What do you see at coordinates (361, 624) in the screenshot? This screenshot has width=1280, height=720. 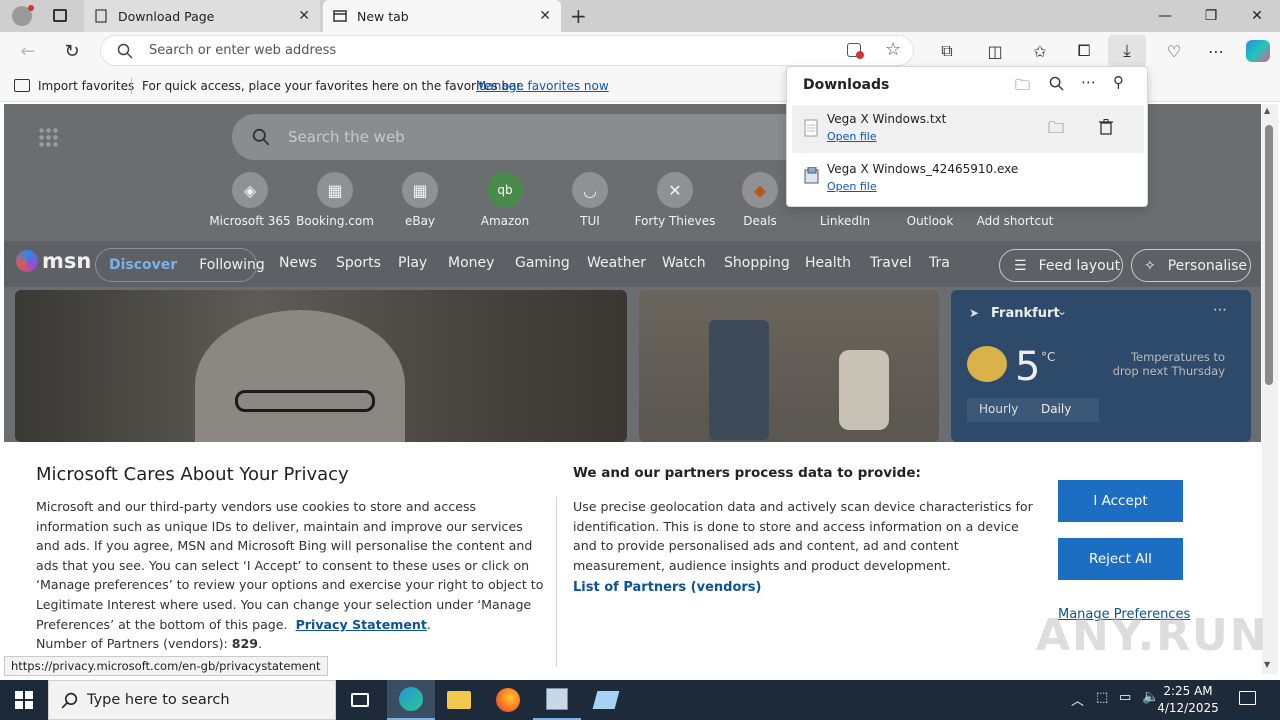 I see `privacy-statement-link: Privacy Statement` at bounding box center [361, 624].